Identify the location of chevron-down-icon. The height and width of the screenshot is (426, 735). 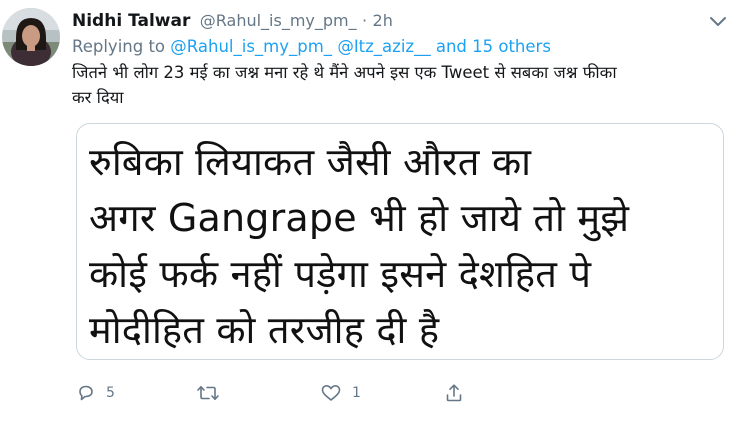
(718, 21).